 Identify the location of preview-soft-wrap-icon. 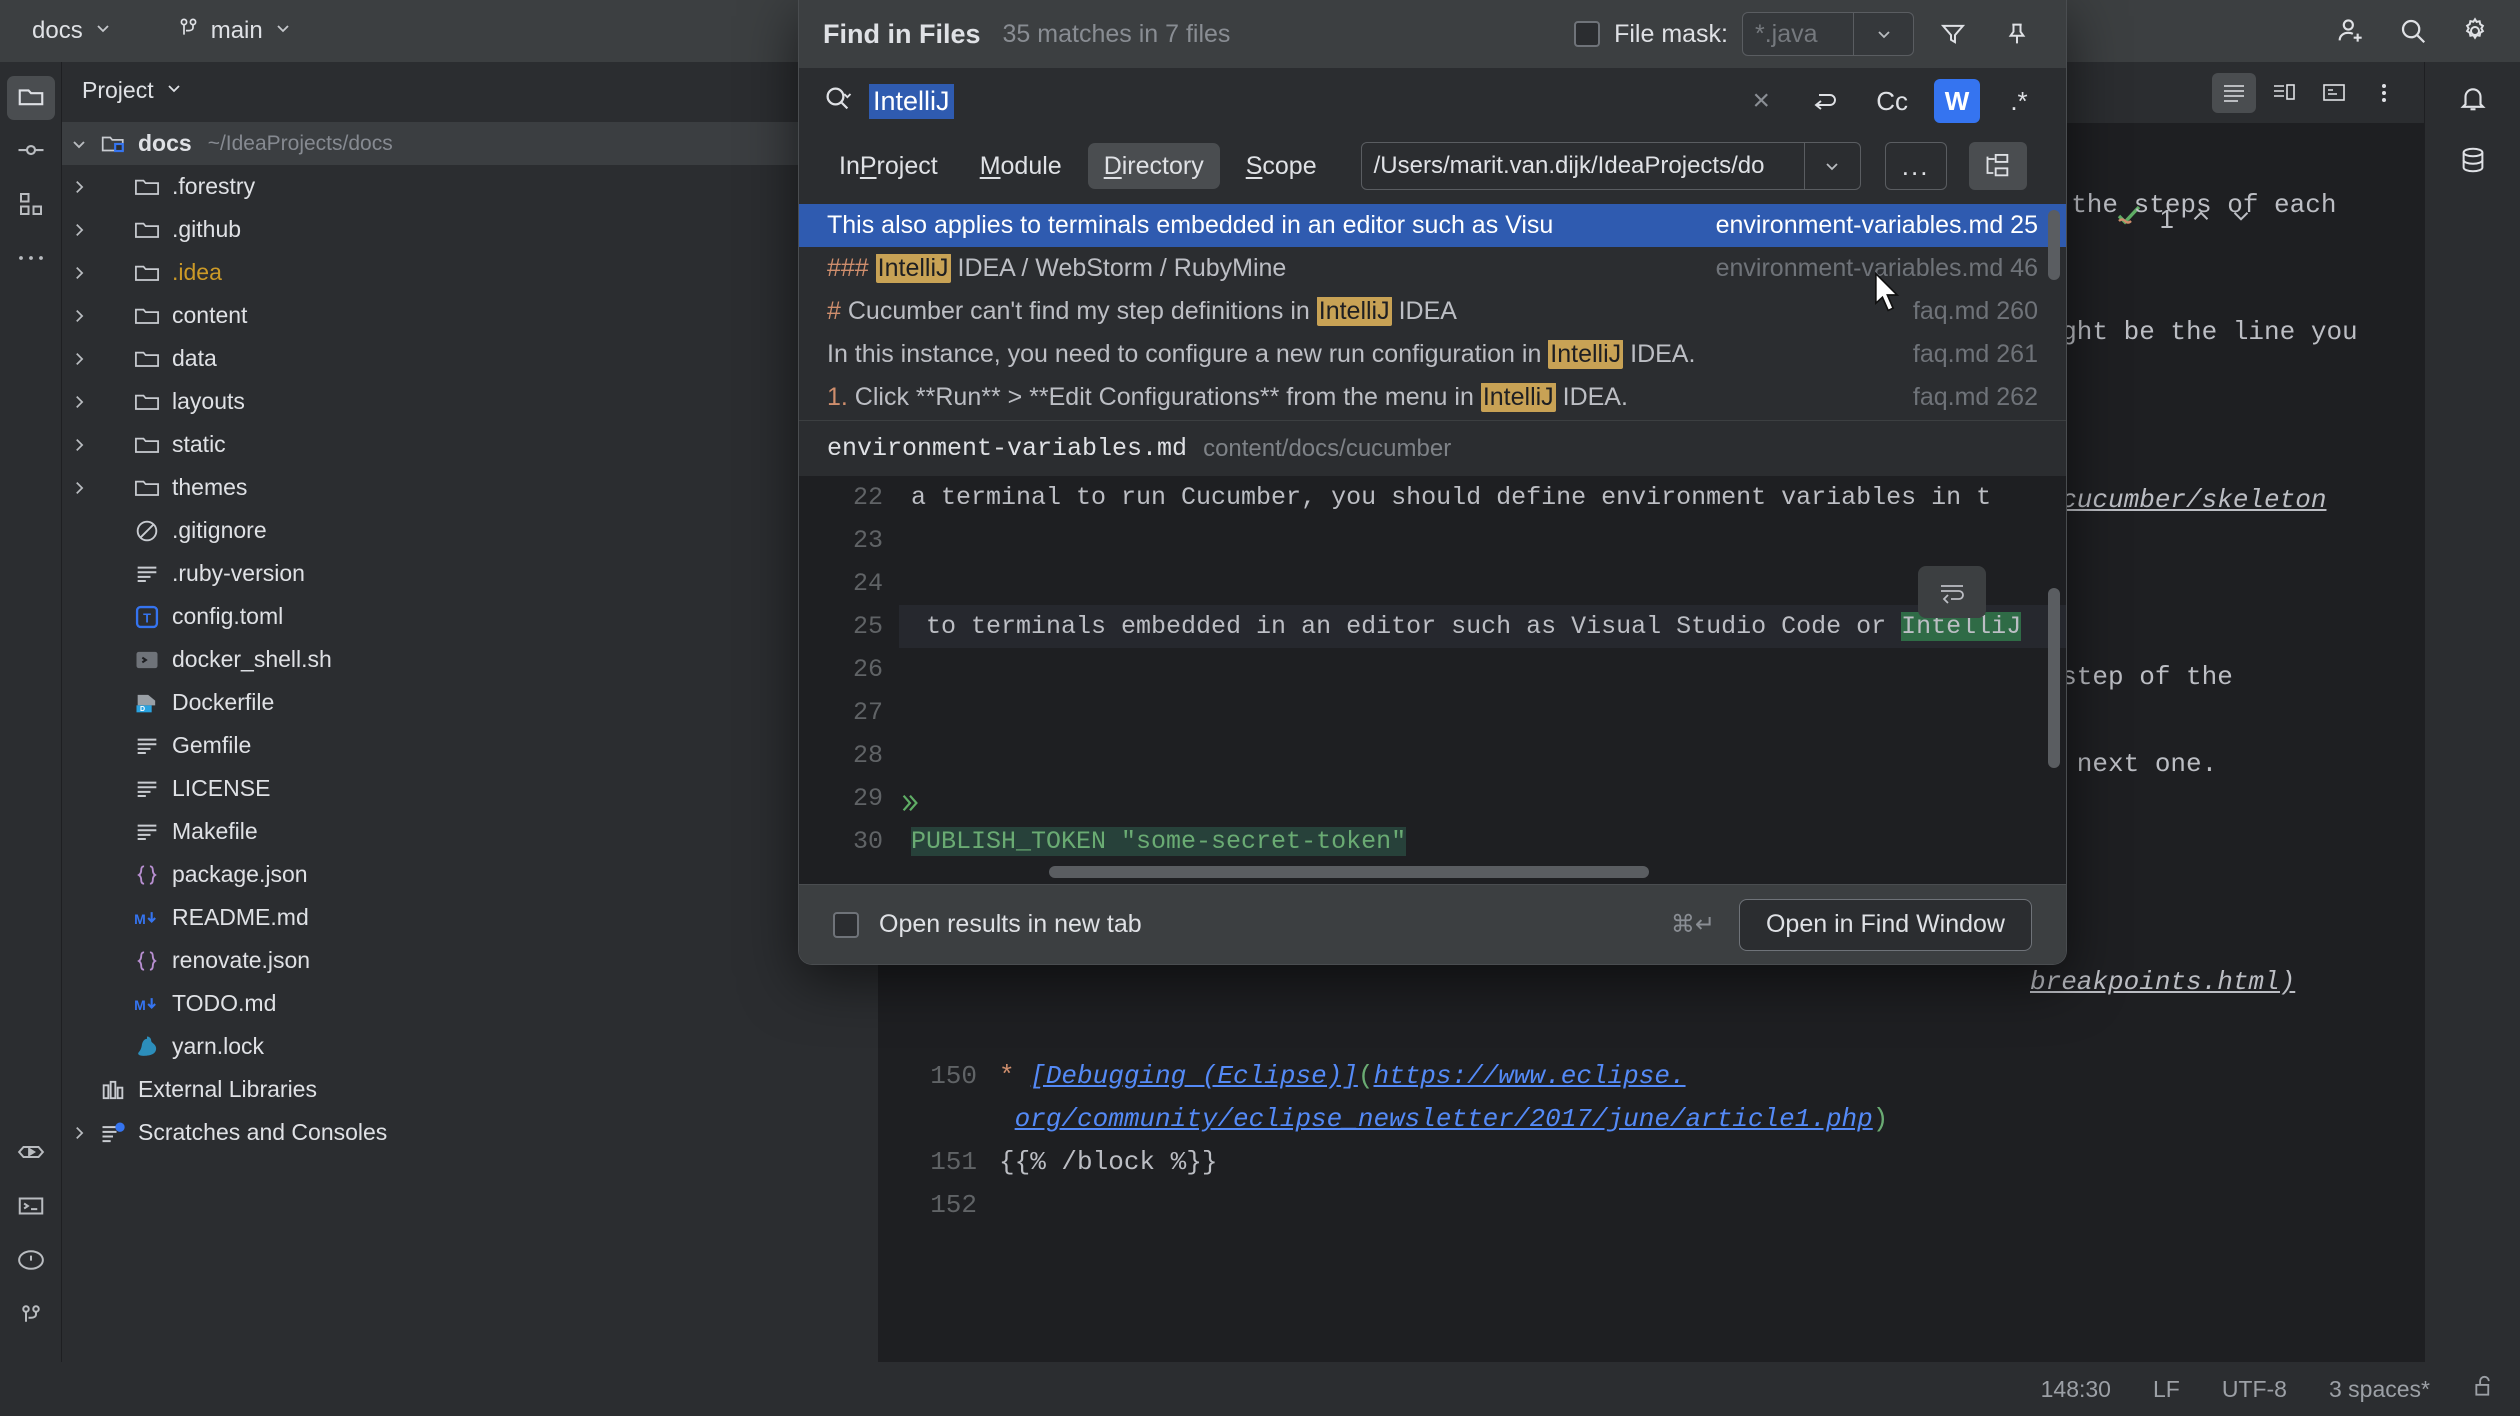
(1952, 592).